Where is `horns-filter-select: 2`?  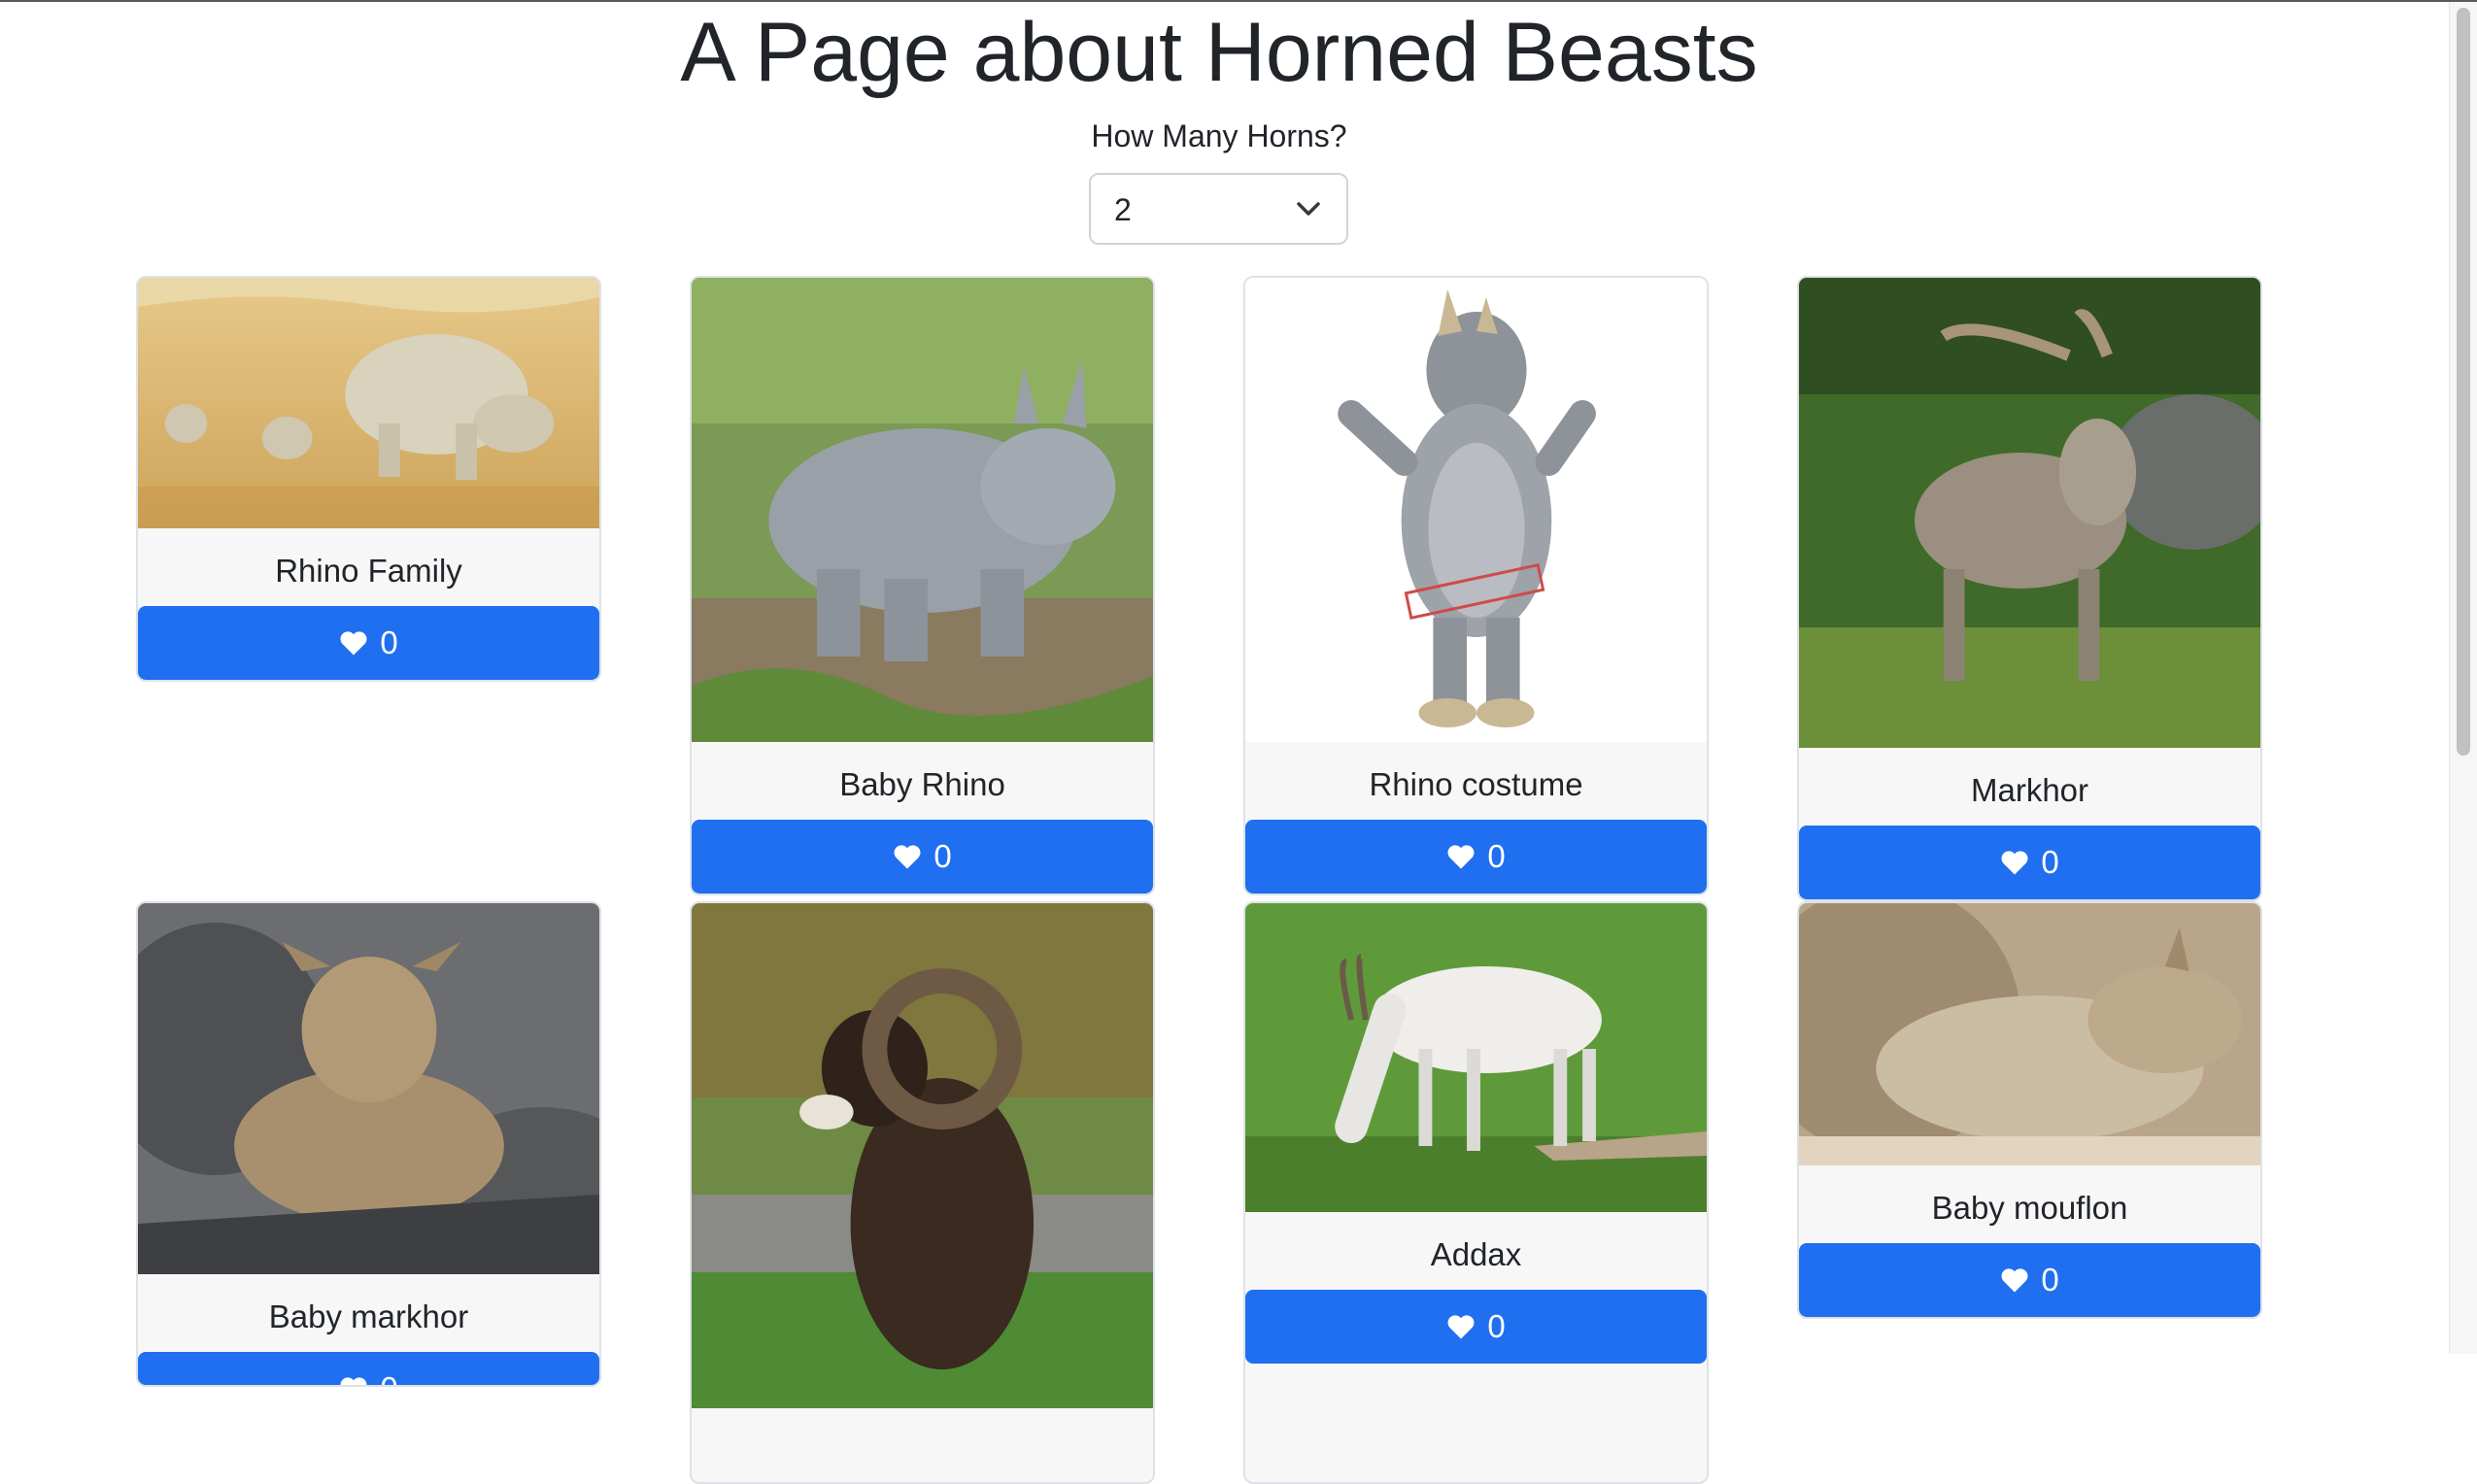 horns-filter-select: 2 is located at coordinates (1218, 209).